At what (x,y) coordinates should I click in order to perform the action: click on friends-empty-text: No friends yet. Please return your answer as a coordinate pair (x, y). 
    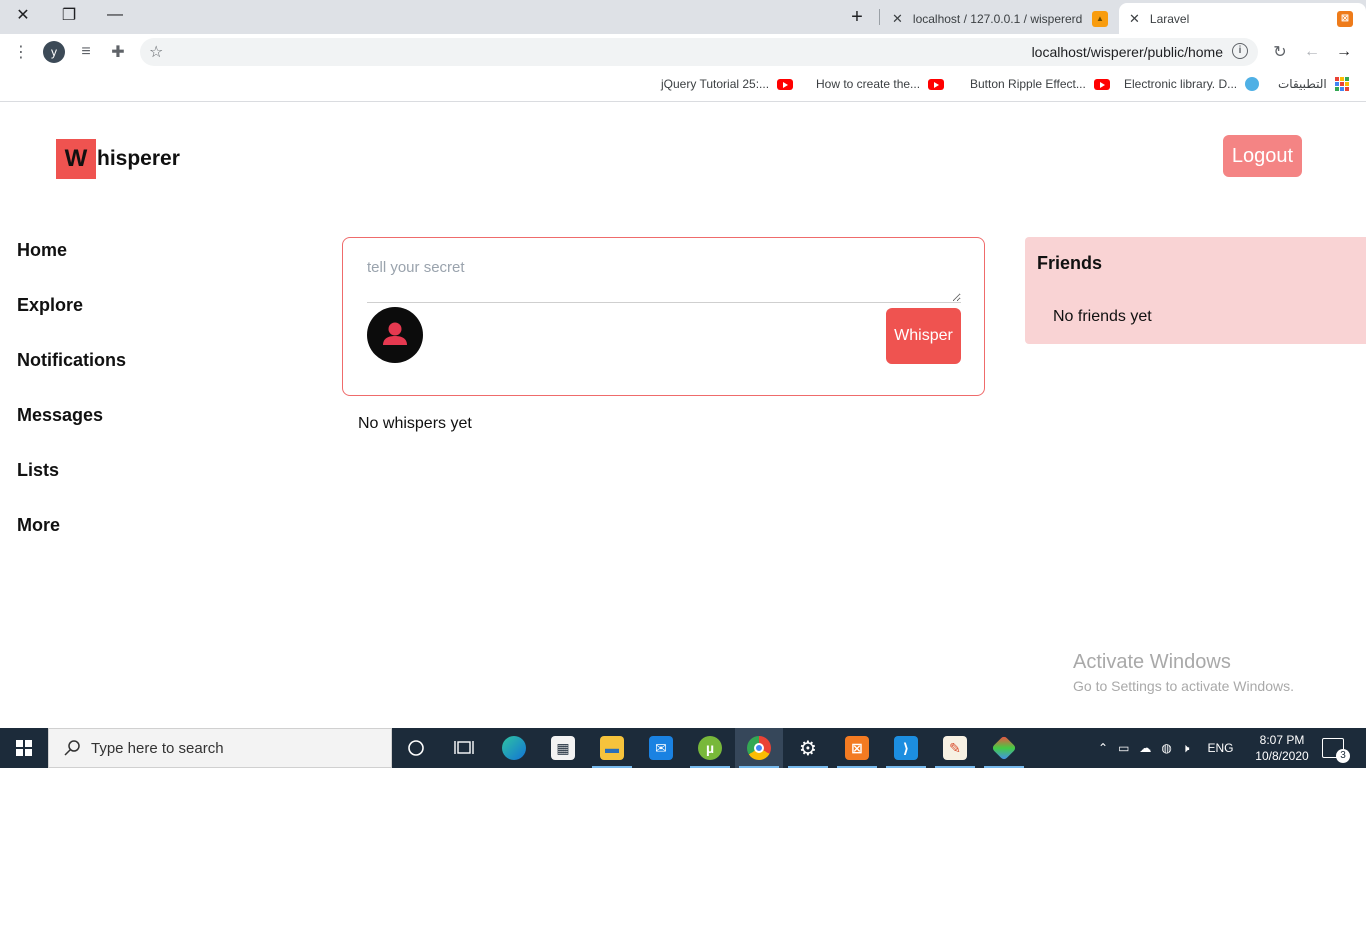
    Looking at the image, I should click on (1102, 316).